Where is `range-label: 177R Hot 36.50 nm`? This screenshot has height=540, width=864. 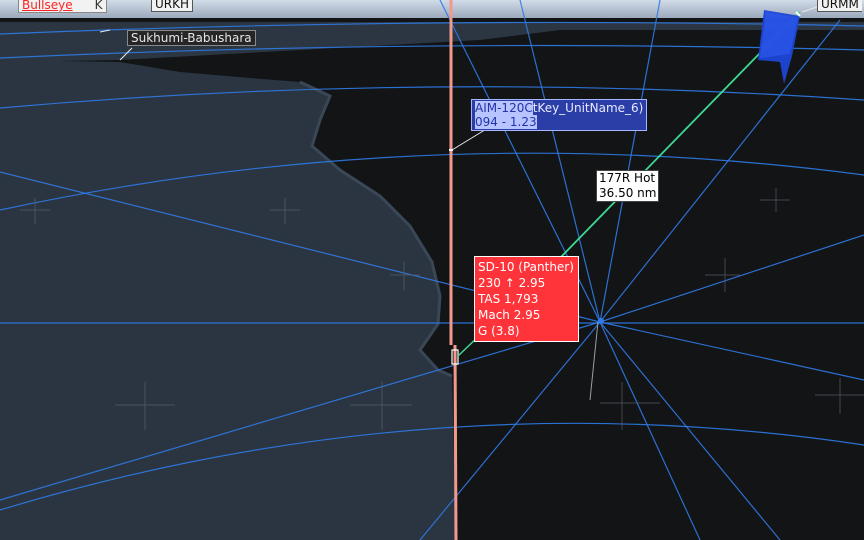
range-label: 177R Hot 36.50 nm is located at coordinates (628, 186).